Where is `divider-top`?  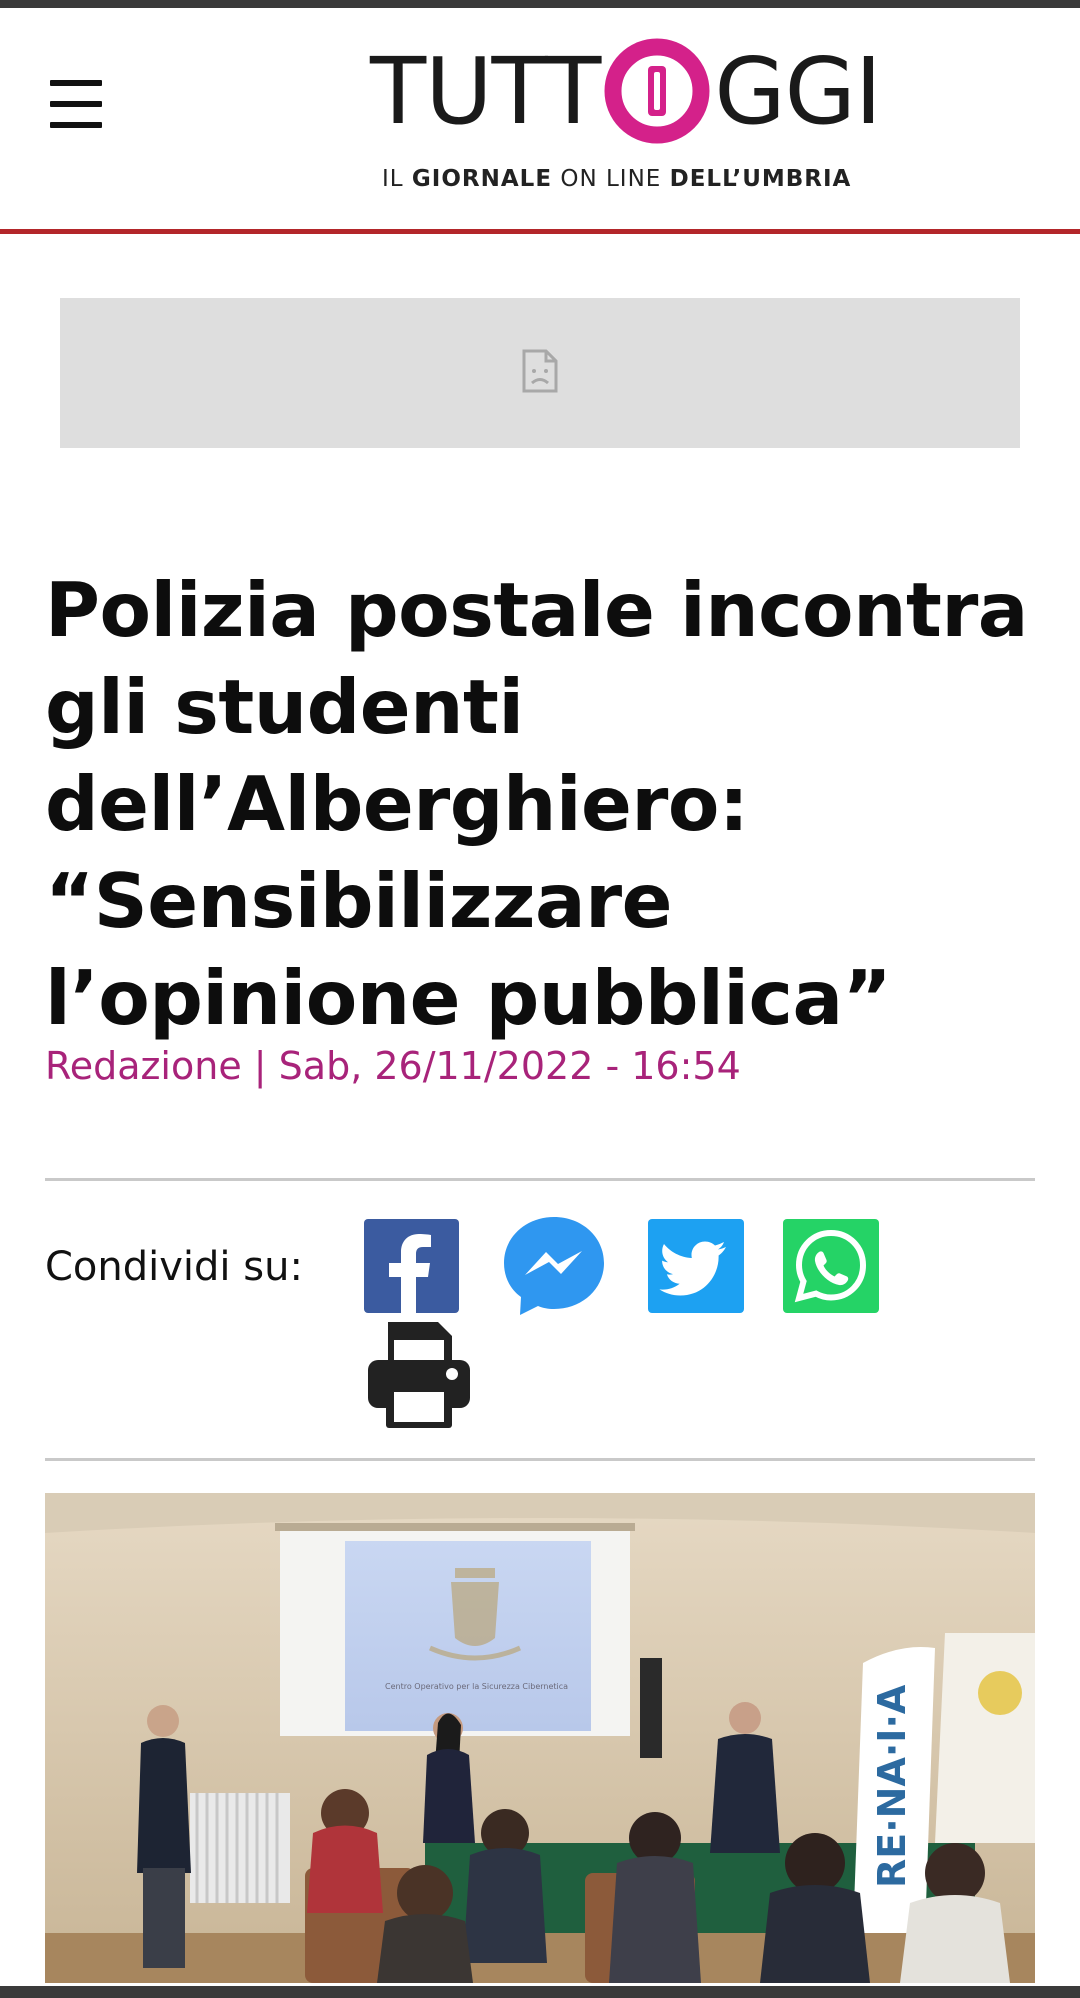 divider-top is located at coordinates (540, 1179).